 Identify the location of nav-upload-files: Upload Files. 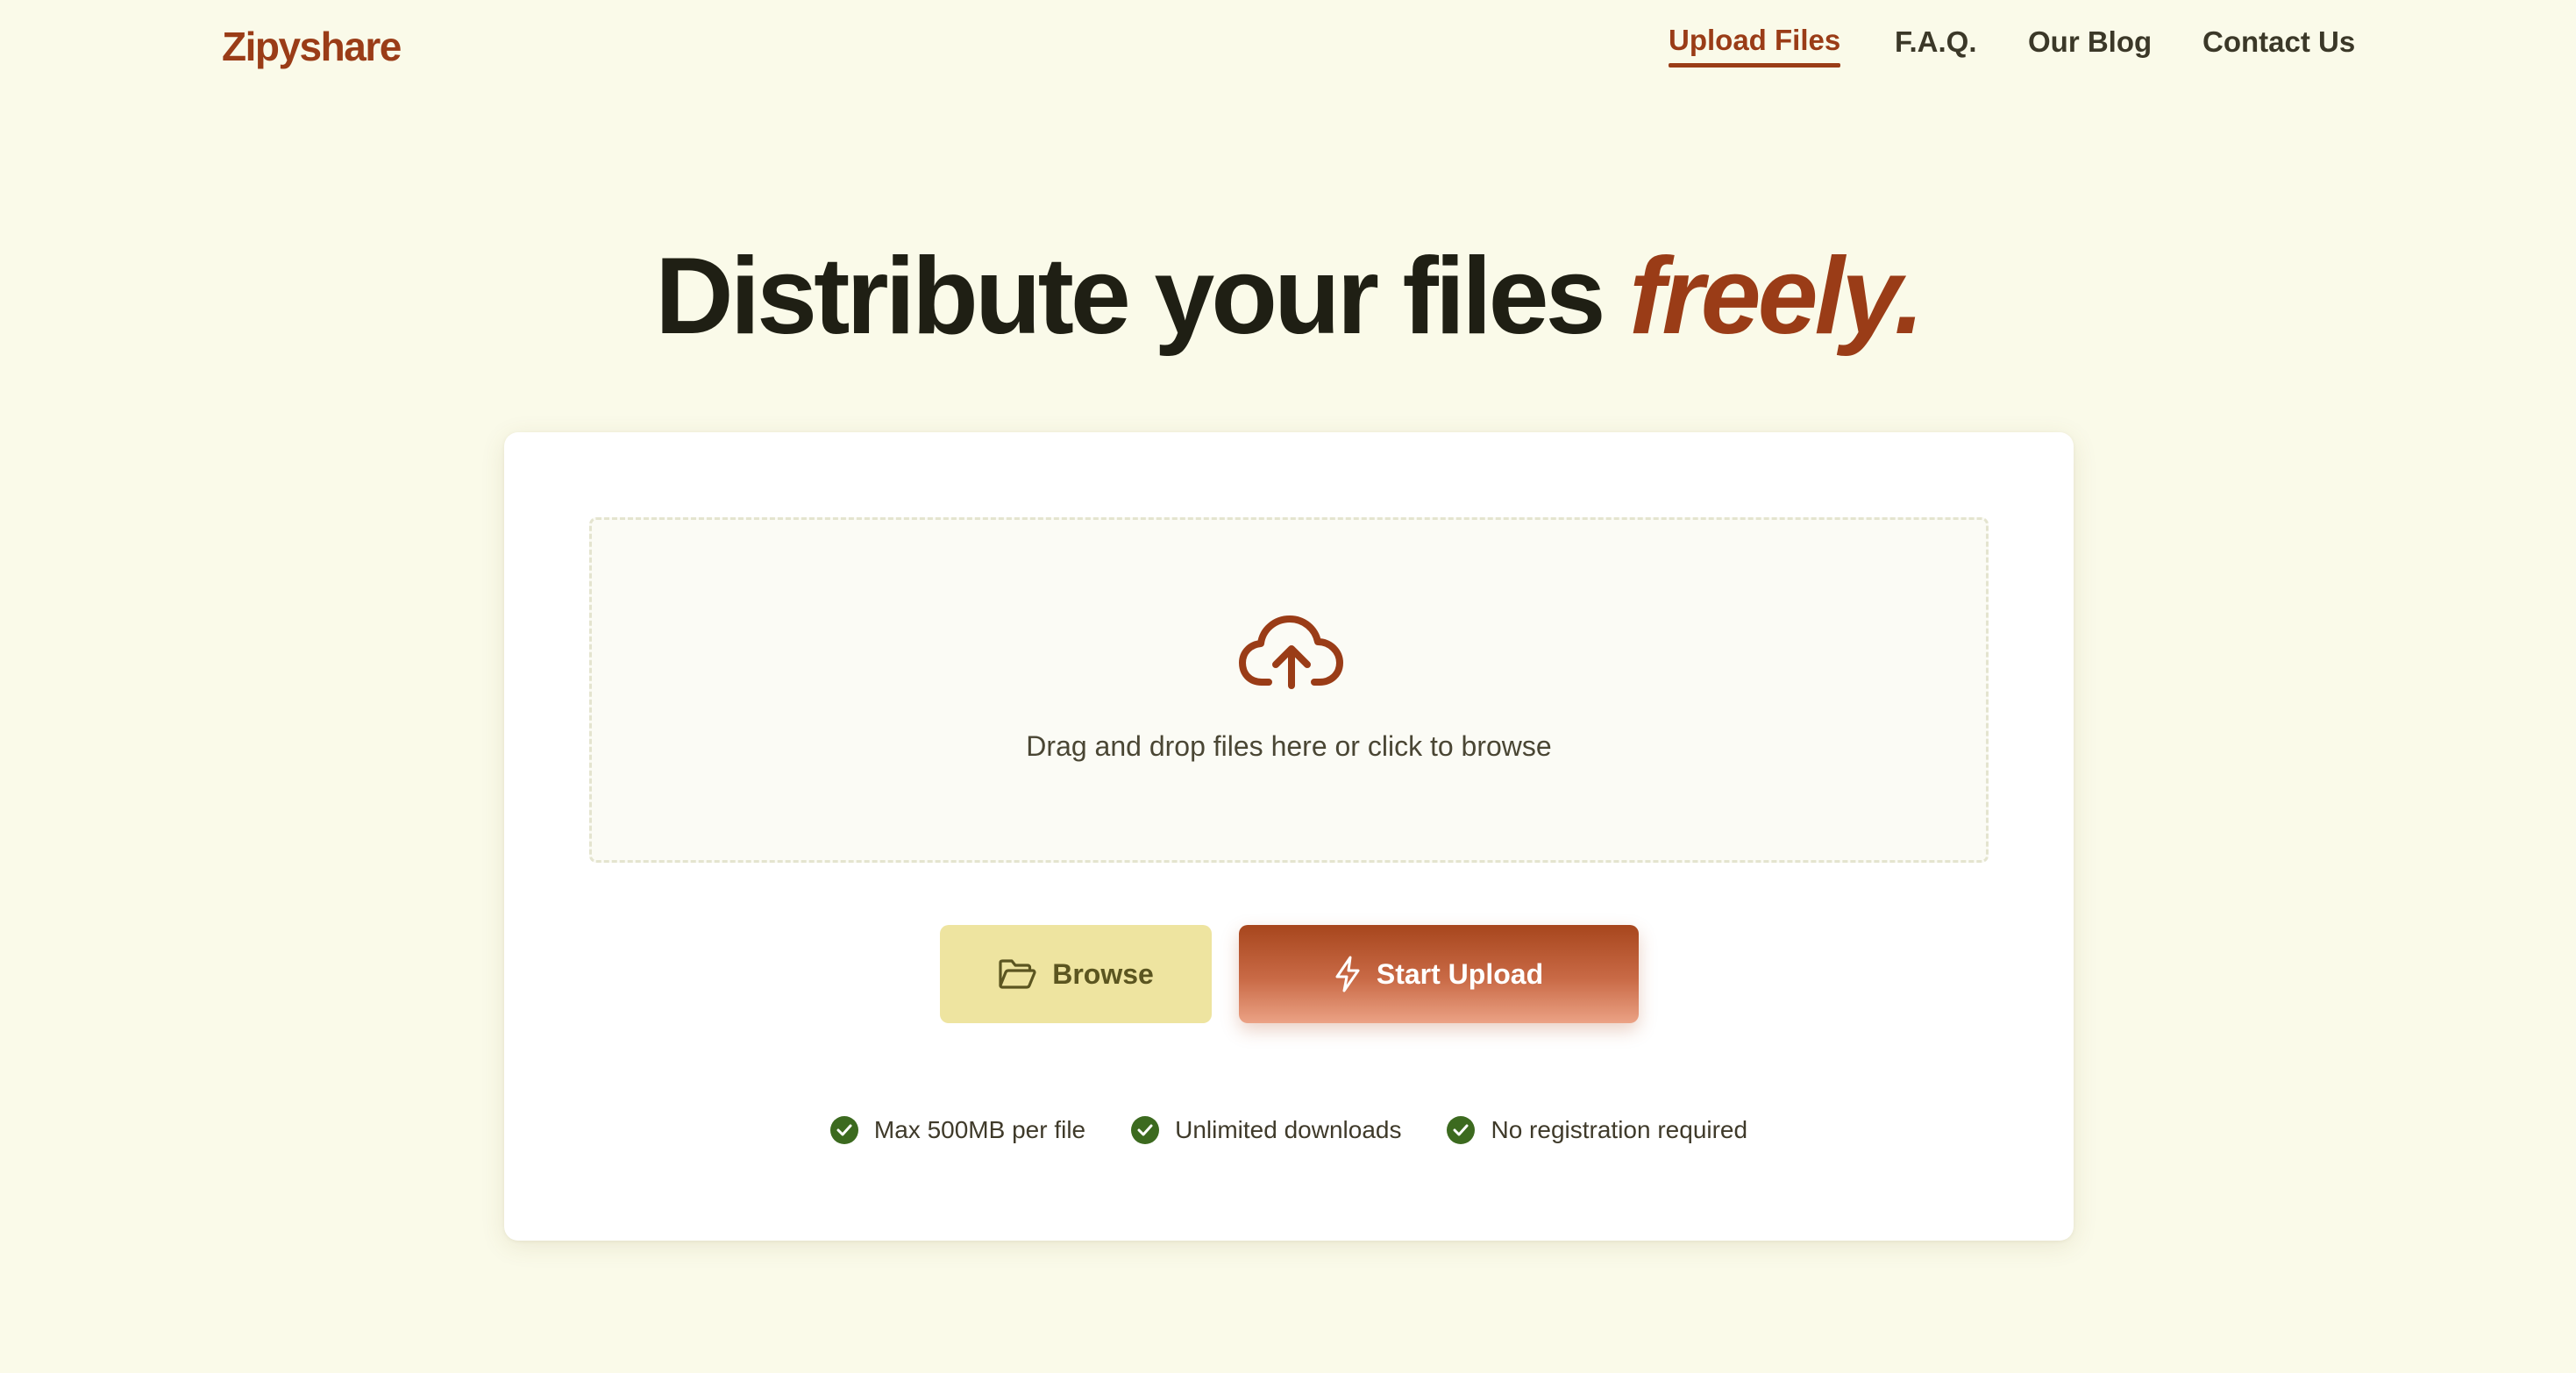
(1755, 44).